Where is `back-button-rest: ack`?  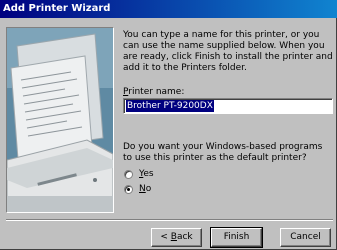 back-button-rest: ack is located at coordinates (184, 237).